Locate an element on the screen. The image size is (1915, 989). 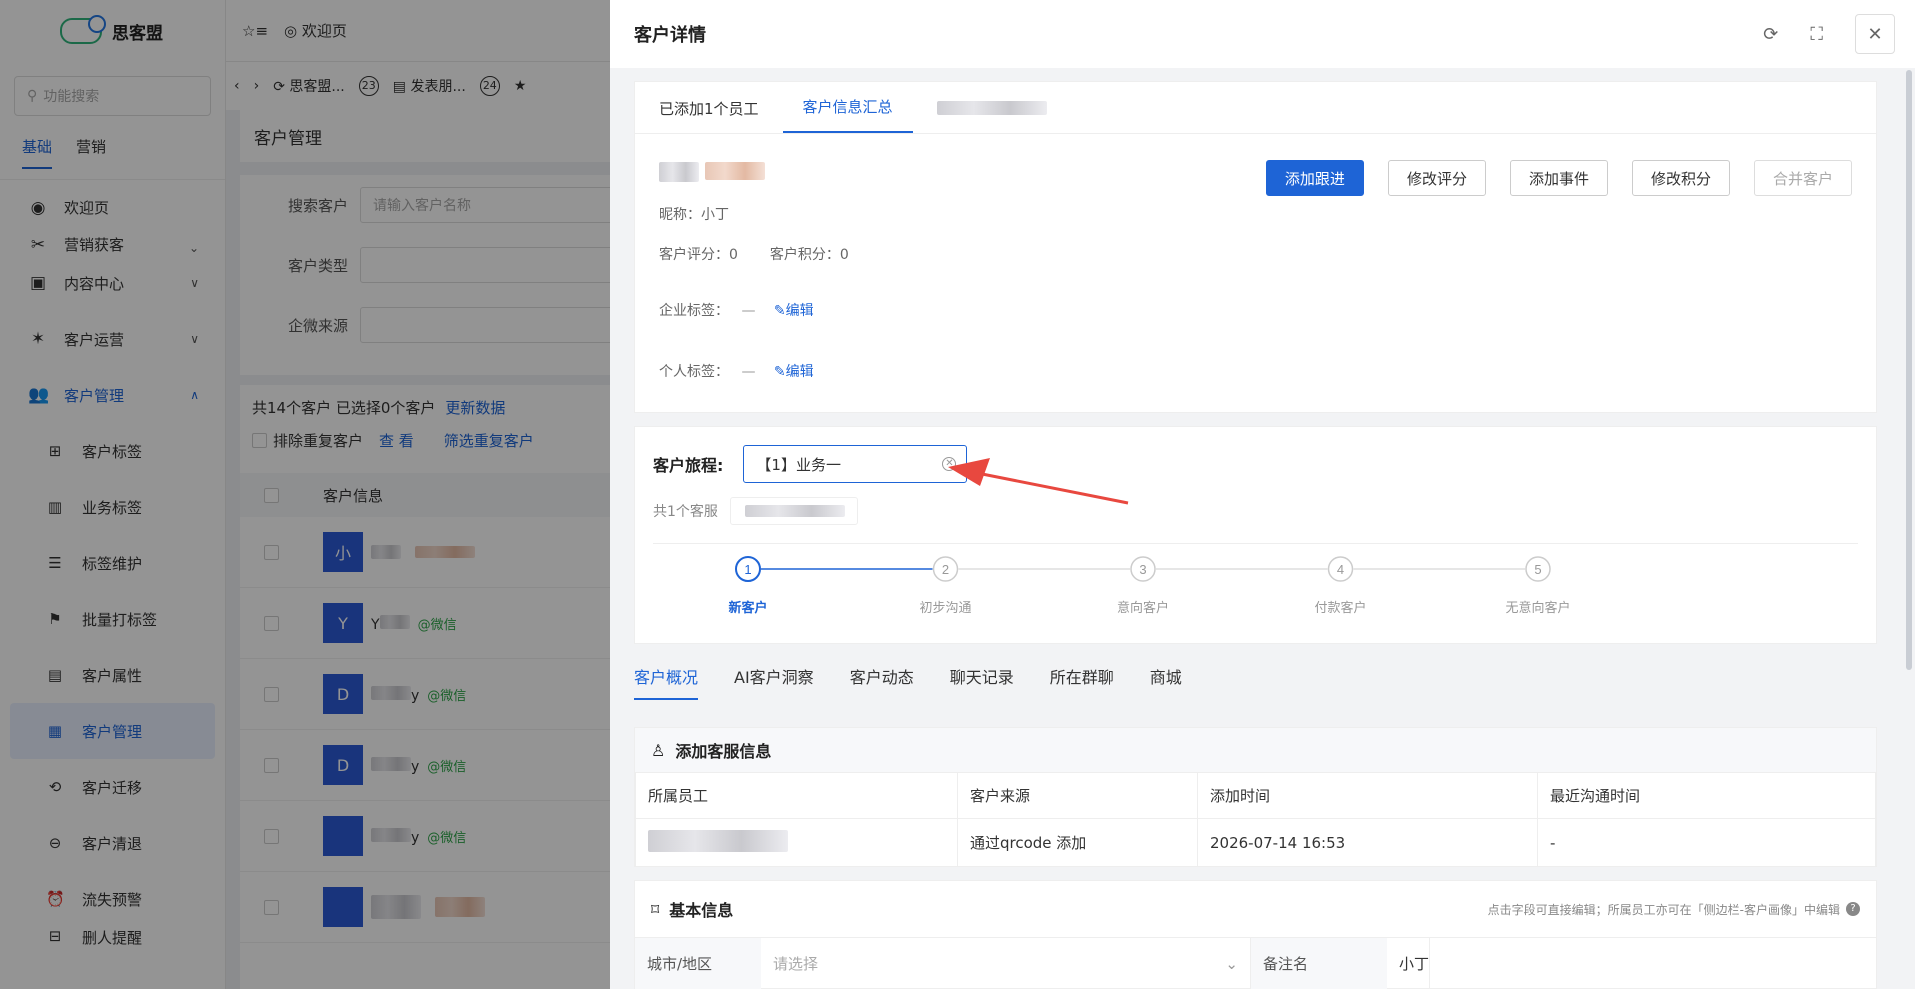
corp-tag-label: 企业标签： is located at coordinates (694, 311).